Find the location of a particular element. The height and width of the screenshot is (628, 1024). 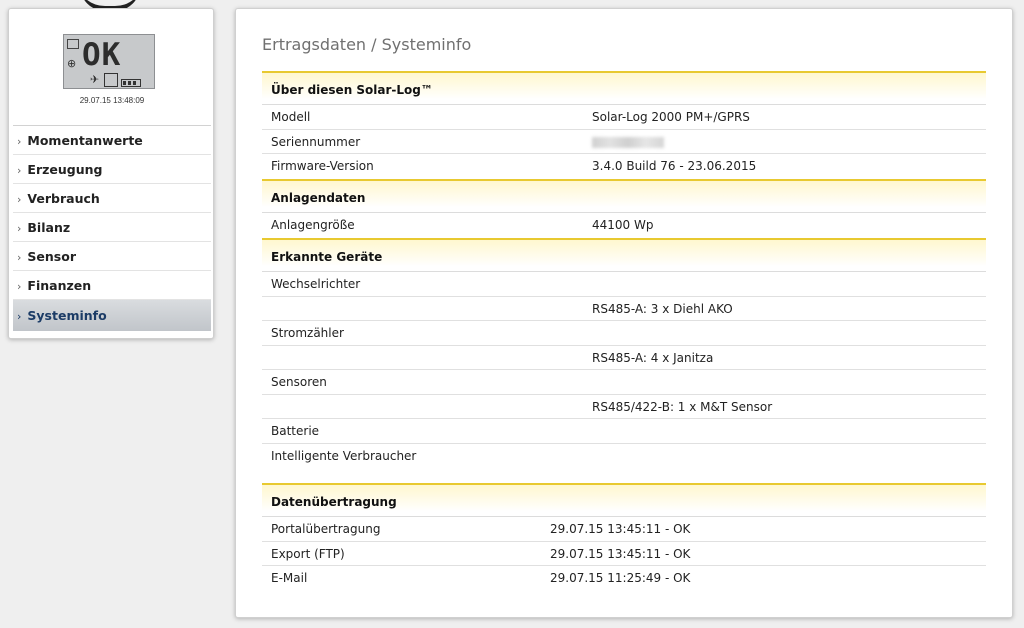

sidebar-item-label: Systeminfo is located at coordinates (67, 315).